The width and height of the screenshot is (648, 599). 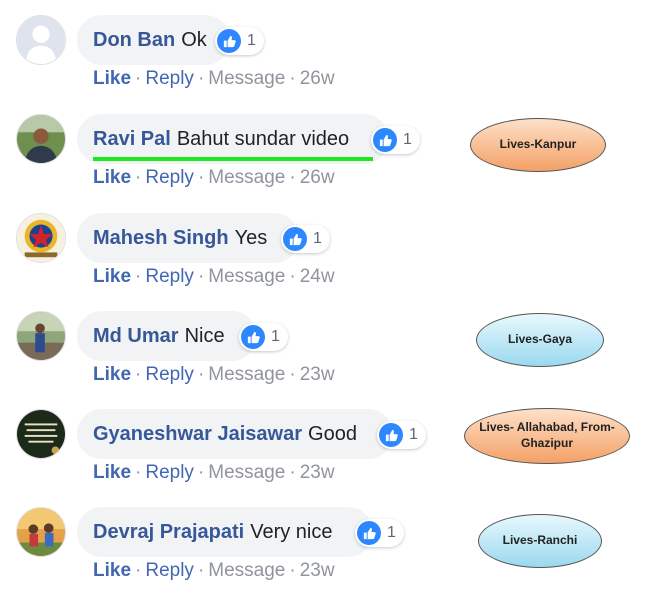 What do you see at coordinates (161, 238) in the screenshot?
I see `comment-author: Mahesh Singh` at bounding box center [161, 238].